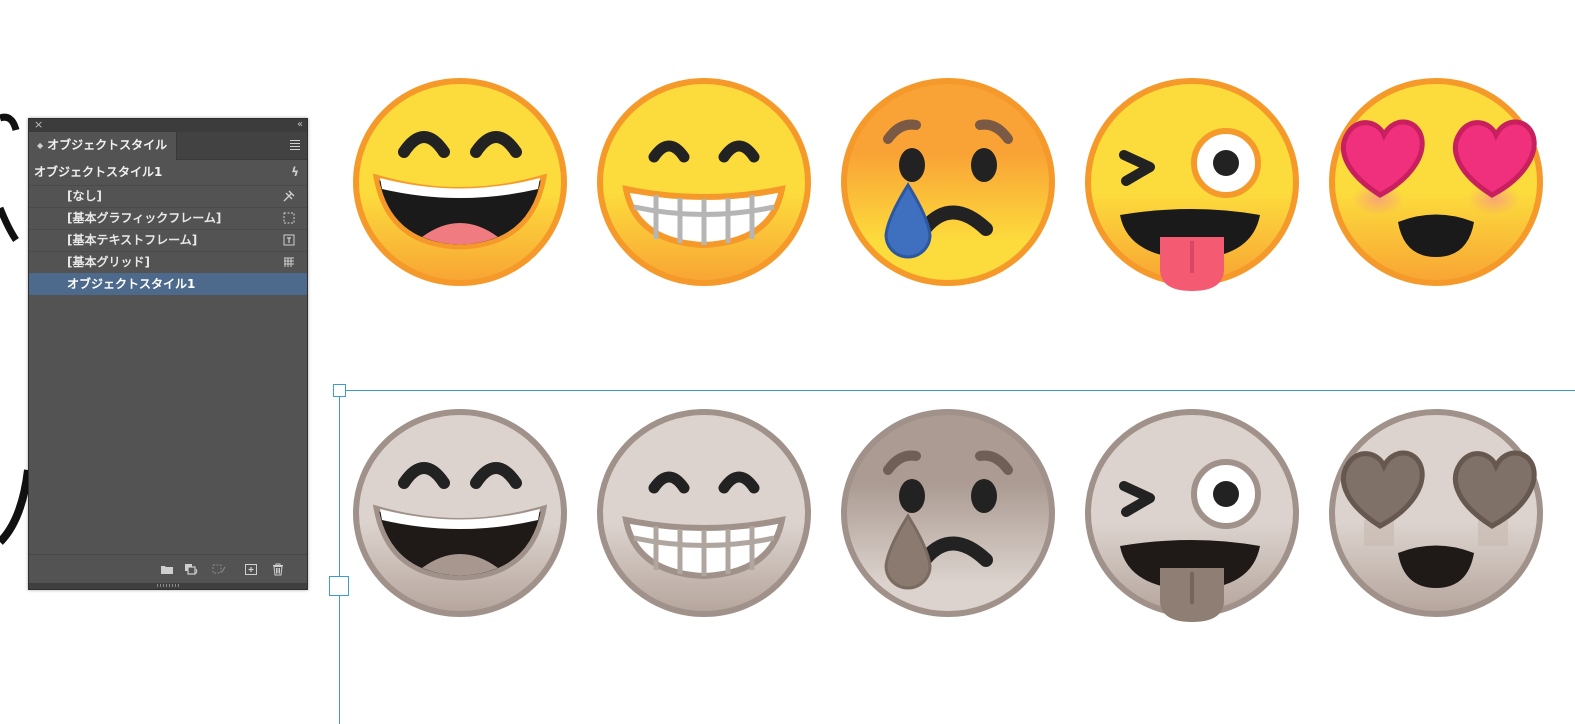 This screenshot has height=724, width=1575. What do you see at coordinates (251, 569) in the screenshot?
I see `new-style-icon` at bounding box center [251, 569].